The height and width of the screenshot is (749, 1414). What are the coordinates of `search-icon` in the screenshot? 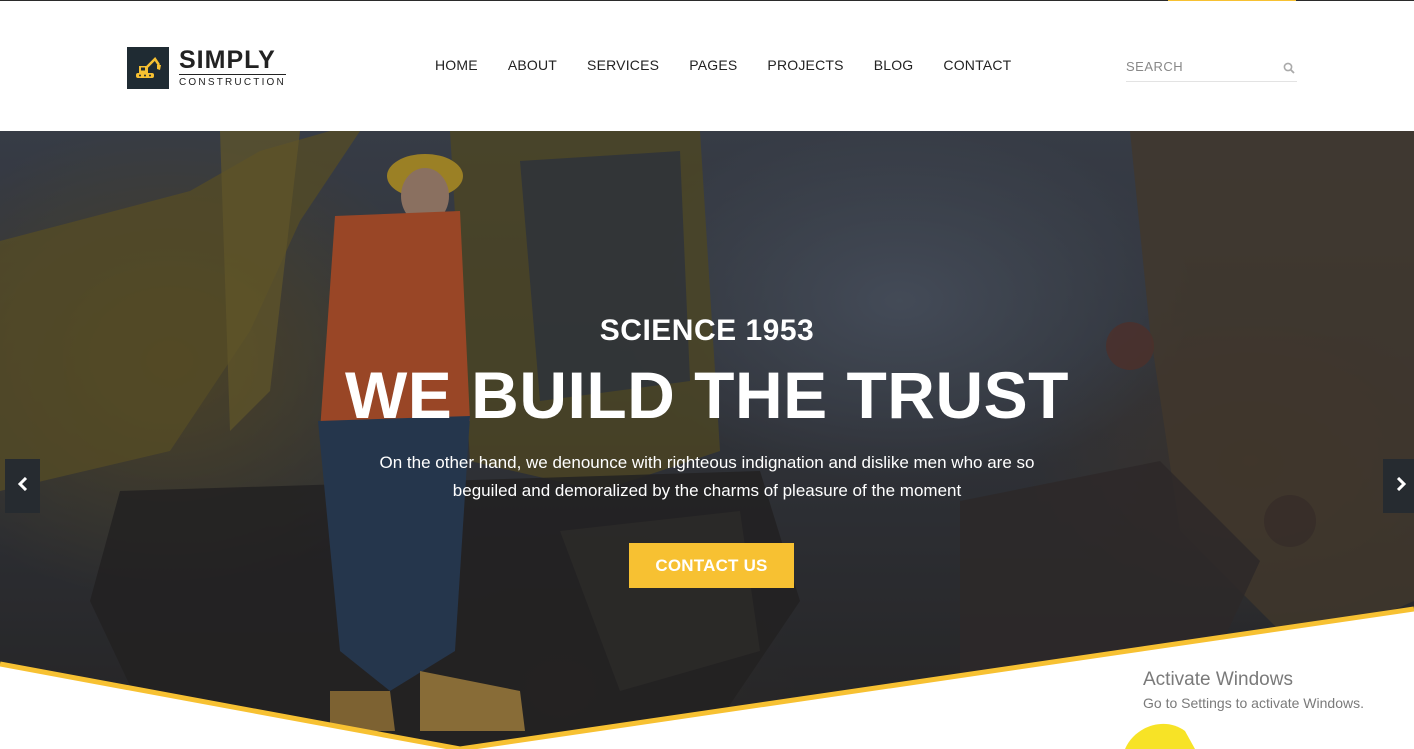 It's located at (1289, 70).